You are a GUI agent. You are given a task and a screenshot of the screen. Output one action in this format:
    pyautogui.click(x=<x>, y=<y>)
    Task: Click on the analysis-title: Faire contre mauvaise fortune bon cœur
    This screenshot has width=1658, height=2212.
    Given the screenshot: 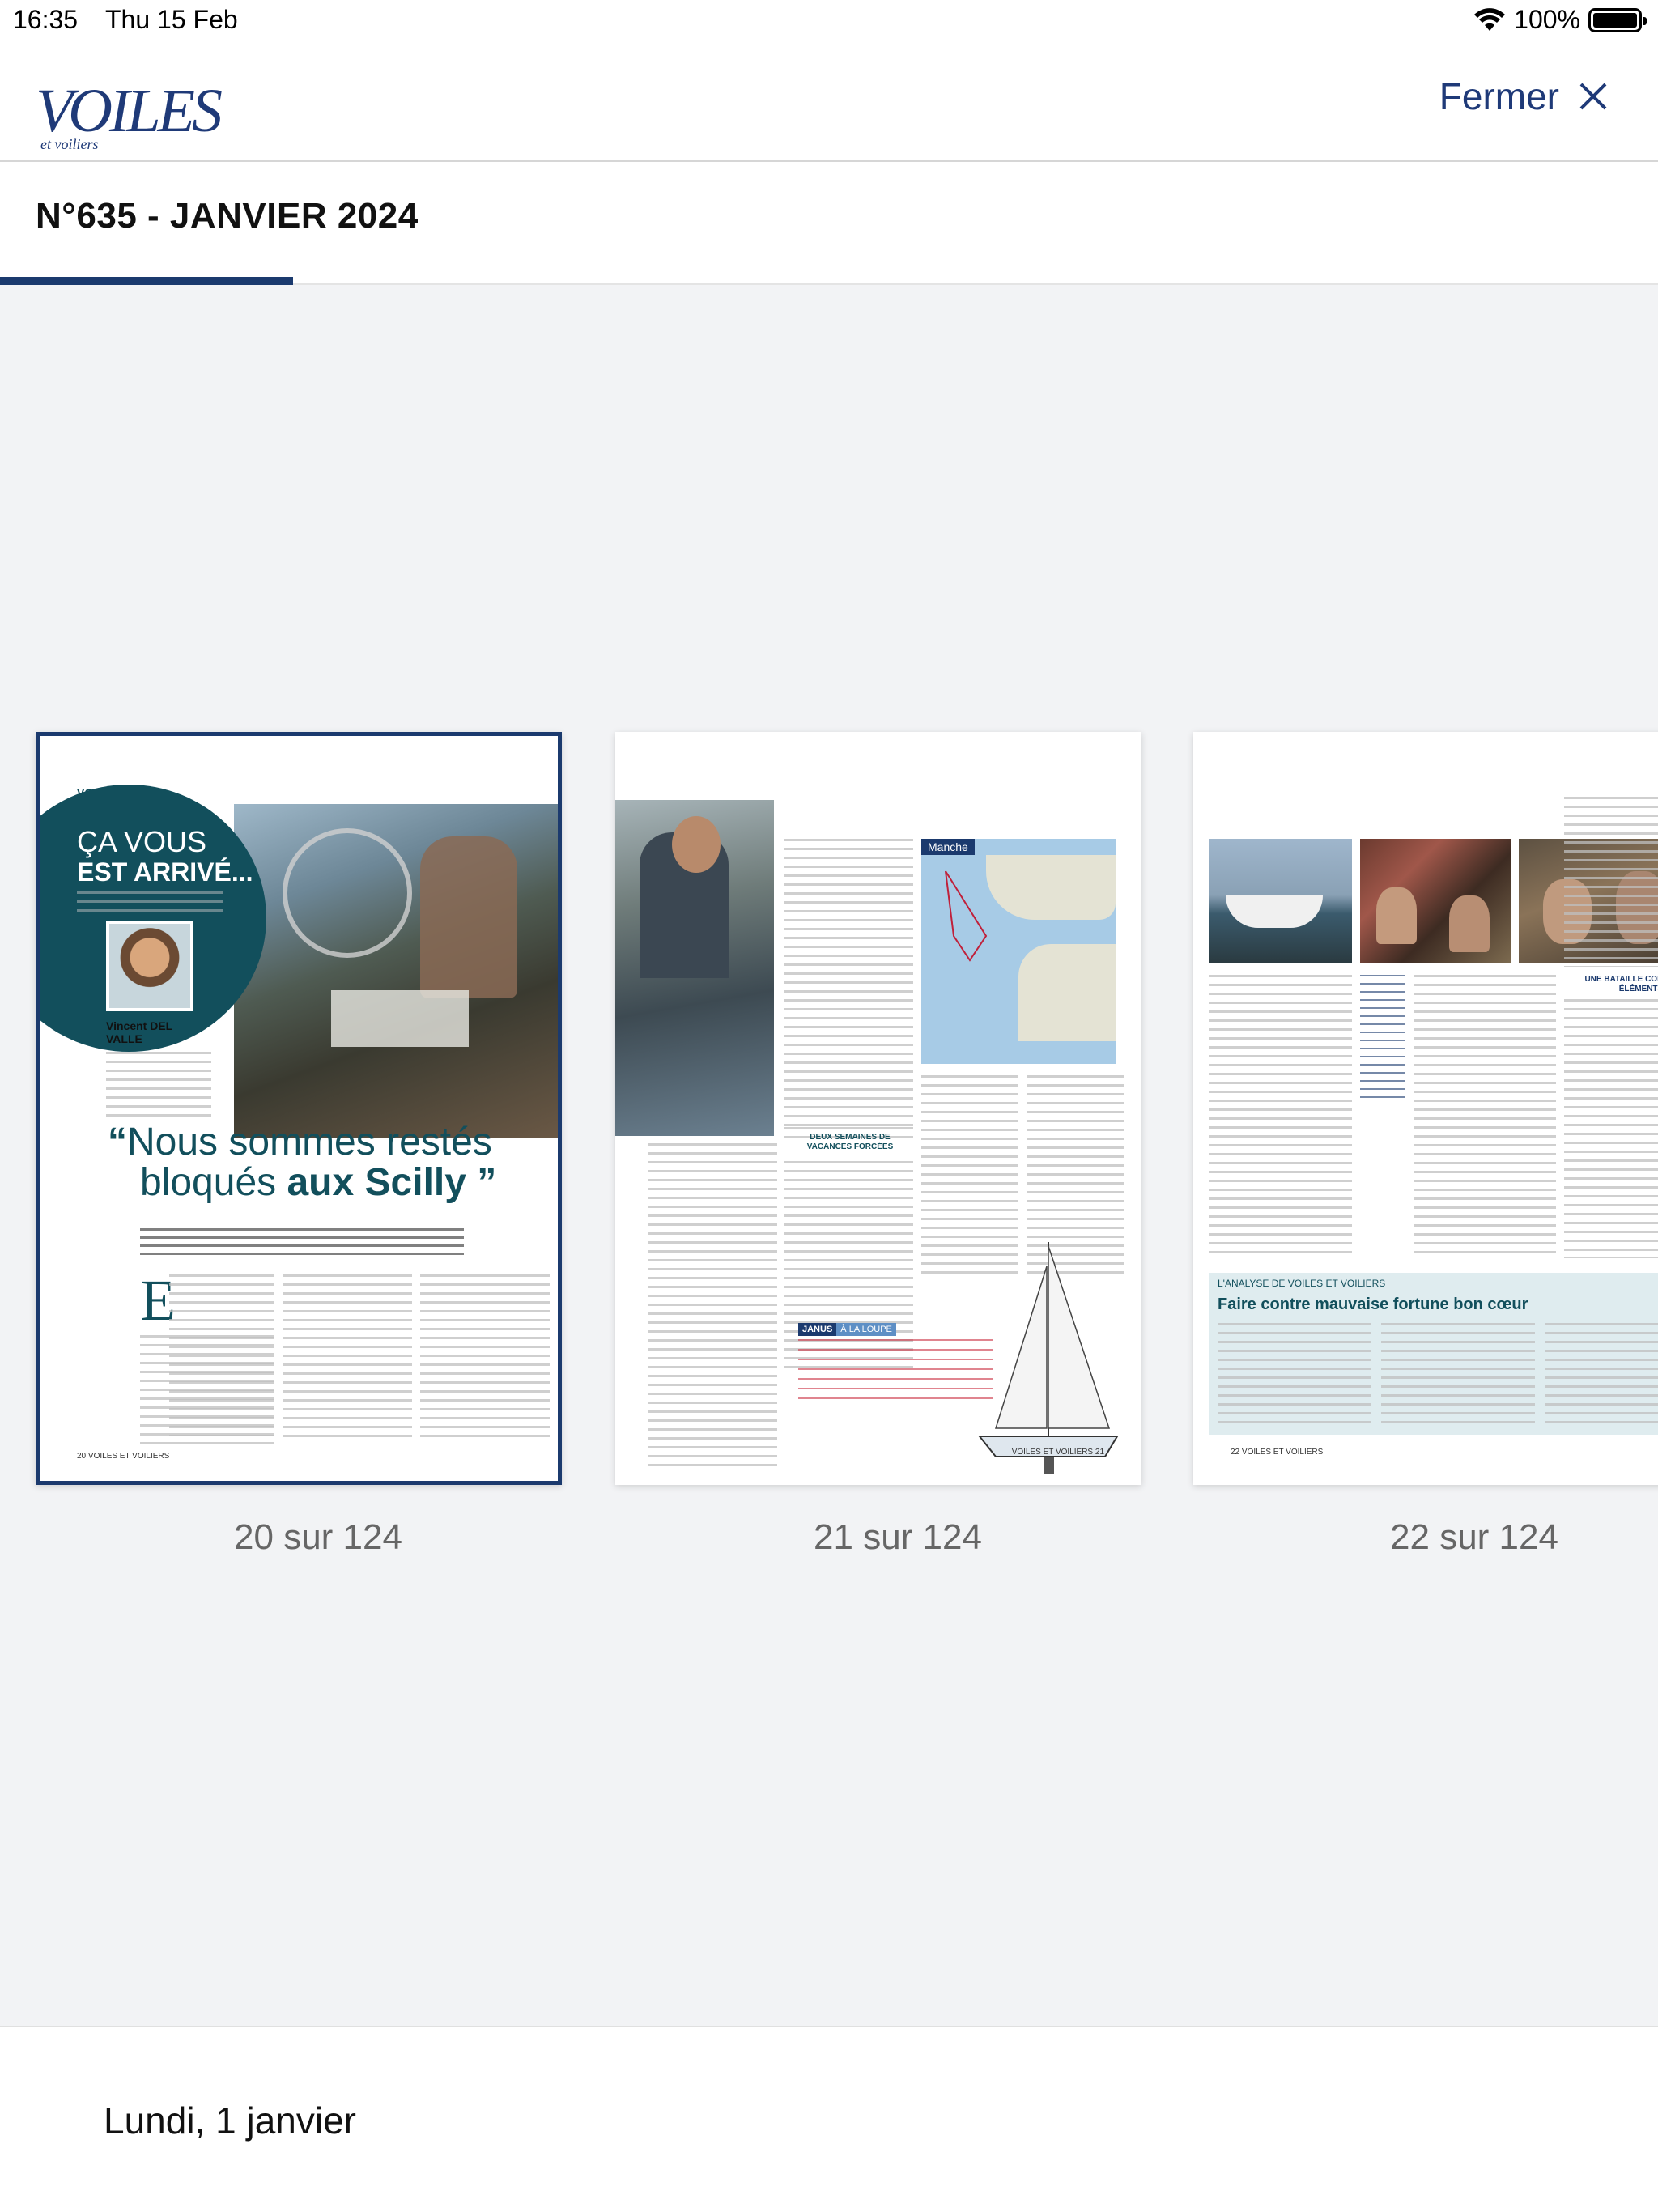 What is the action you would take?
    pyautogui.click(x=1373, y=1304)
    